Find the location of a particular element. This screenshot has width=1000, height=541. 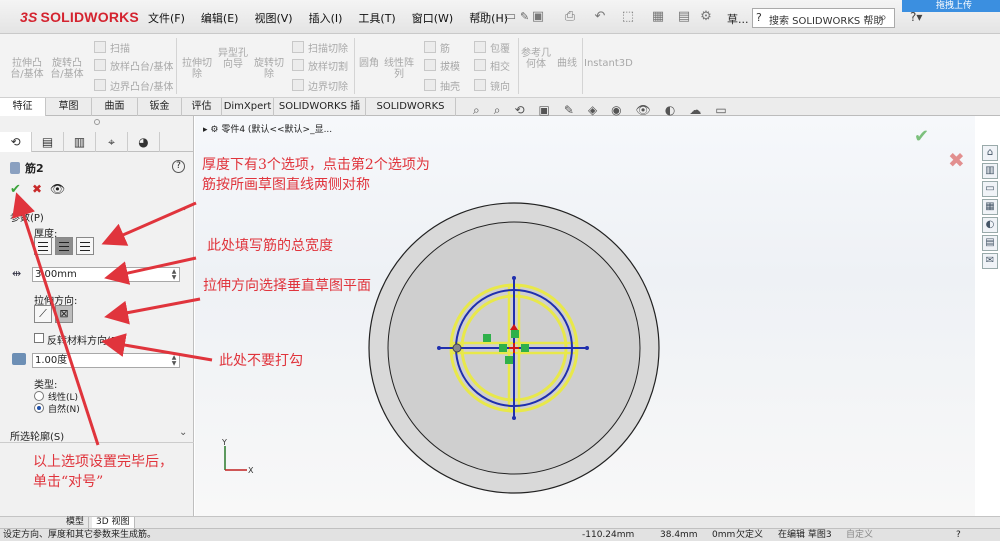

menu-window: 窗口(W) is located at coordinates (432, 18).